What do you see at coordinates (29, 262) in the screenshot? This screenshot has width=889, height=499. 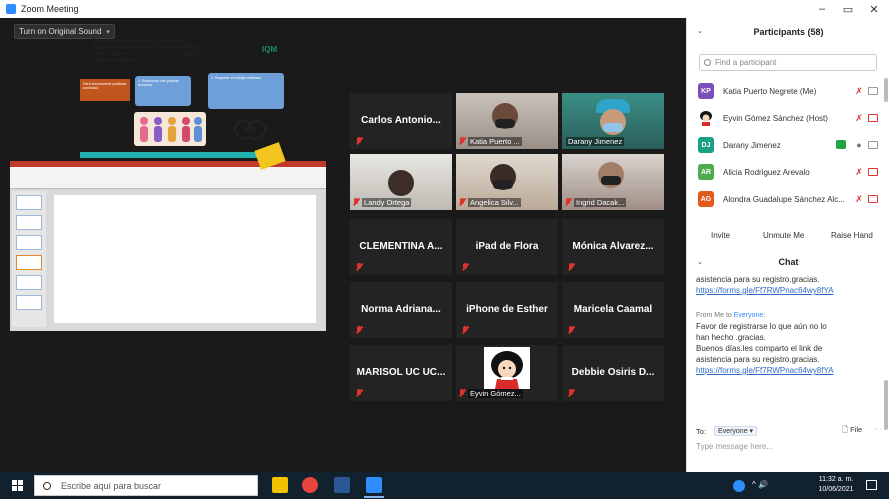 I see `slide-thumbnail-current` at bounding box center [29, 262].